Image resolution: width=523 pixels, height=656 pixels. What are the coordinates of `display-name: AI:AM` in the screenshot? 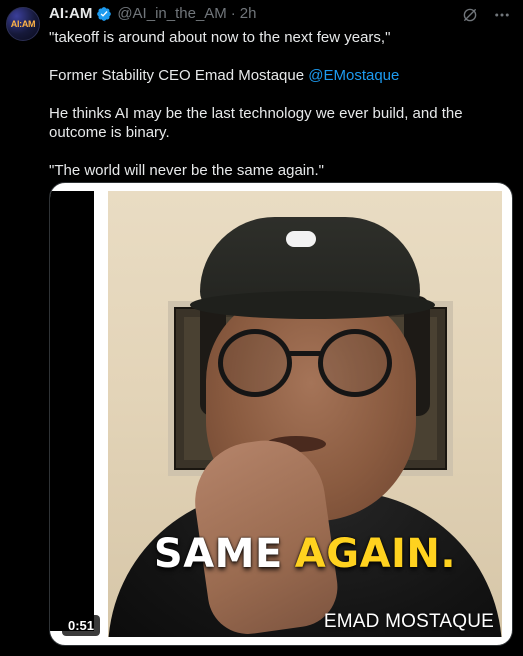 It's located at (70, 13).